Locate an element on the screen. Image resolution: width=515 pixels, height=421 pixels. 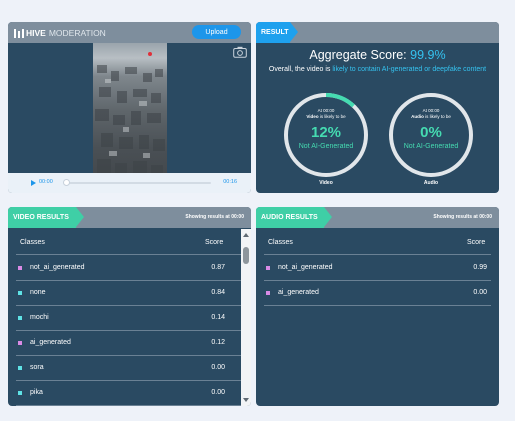
class-name: mochi is located at coordinates (39, 317).